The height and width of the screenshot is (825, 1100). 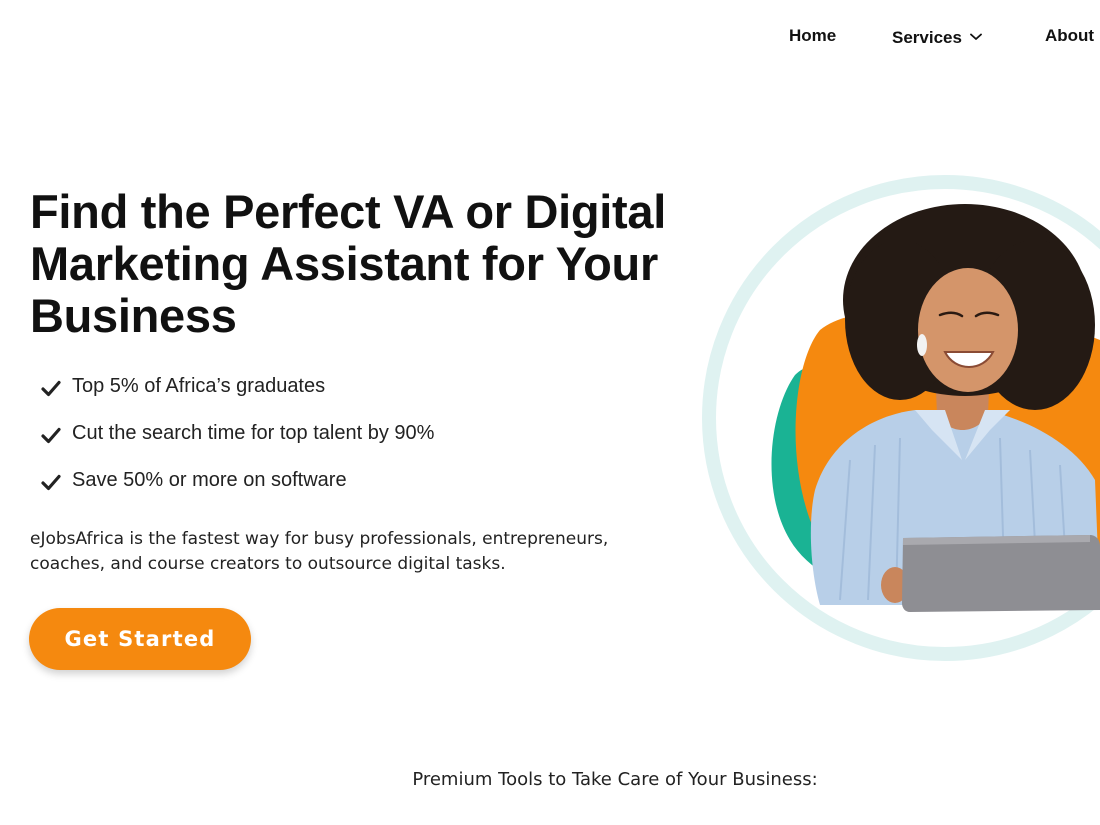 I want to click on hero-headline-line: Find the Perfect VA or Digital, so click(x=348, y=211).